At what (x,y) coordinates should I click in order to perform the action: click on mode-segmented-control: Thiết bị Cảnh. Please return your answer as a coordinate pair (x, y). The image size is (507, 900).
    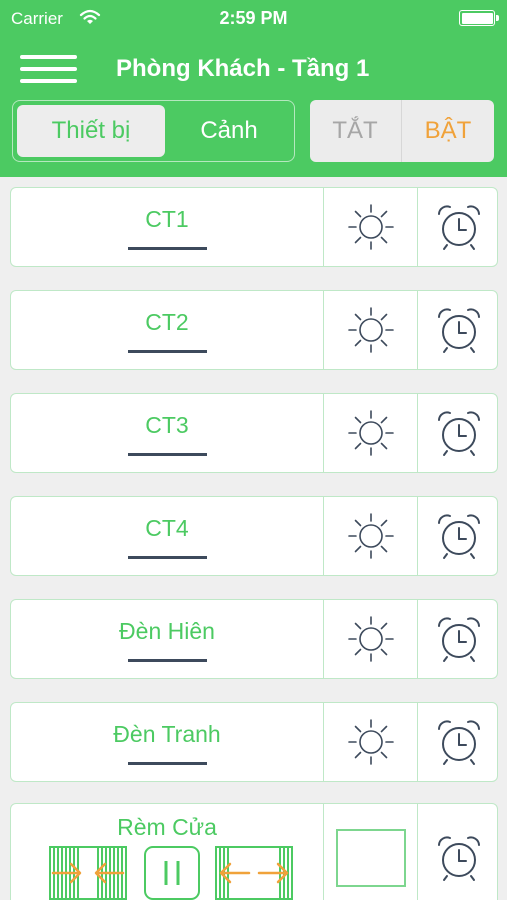
    Looking at the image, I should click on (153, 131).